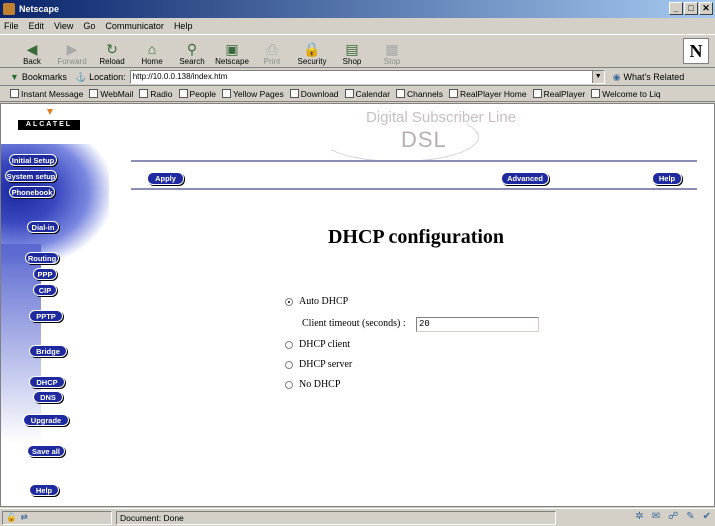 This screenshot has height=526, width=715. Describe the element at coordinates (357, 9) in the screenshot. I see `window-titlebar: Netscape _ □ ✕` at that location.